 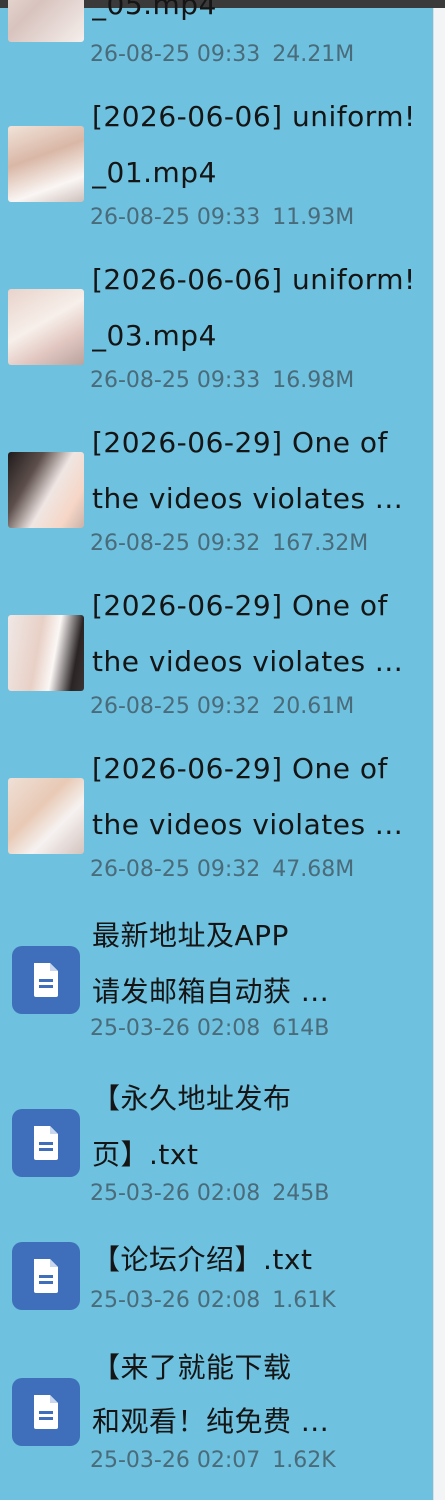 What do you see at coordinates (192, 1367) in the screenshot?
I see `file-name-line1: 【来了就能下载` at bounding box center [192, 1367].